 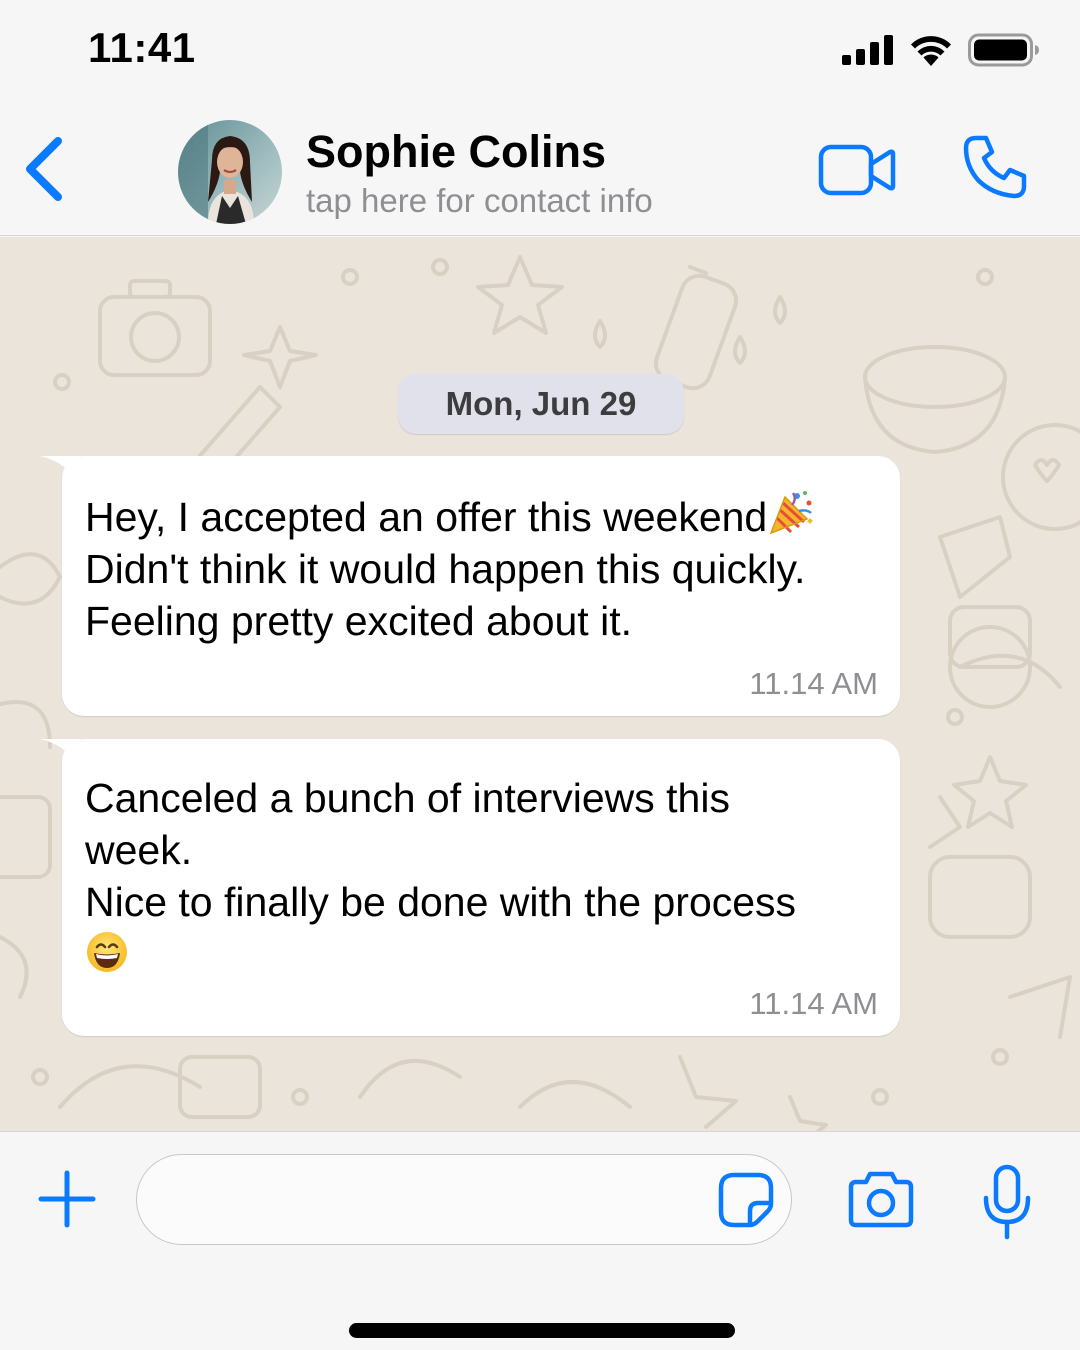 I want to click on message-line: Nice to finally be done with the process, so click(x=441, y=902).